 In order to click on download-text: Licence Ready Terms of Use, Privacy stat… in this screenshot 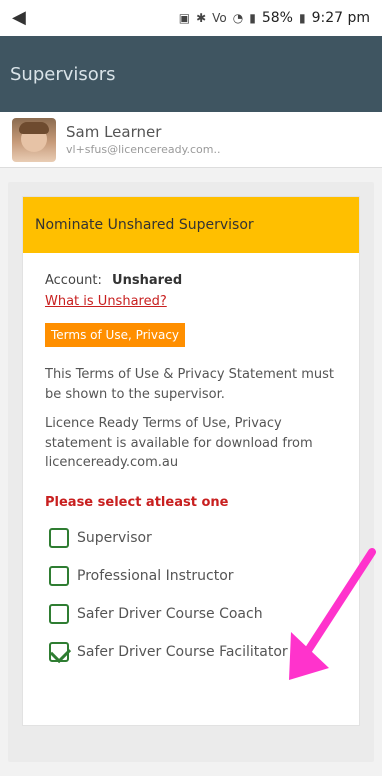, I will do `click(179, 443)`.